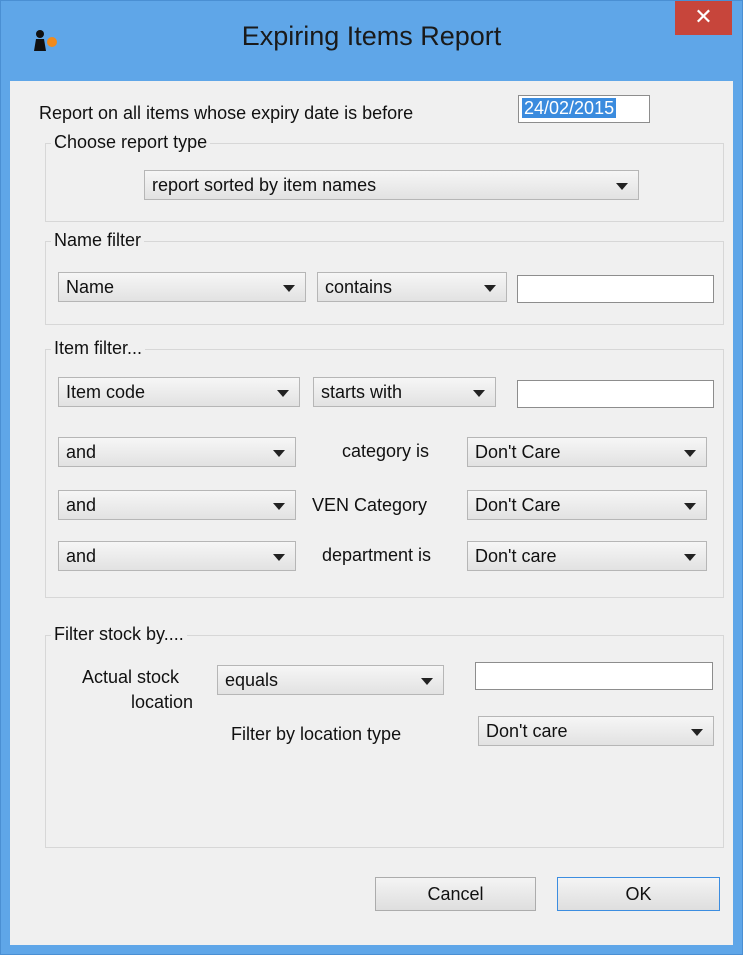 The image size is (745, 961). Describe the element at coordinates (177, 556) in the screenshot. I see `department-connector-select: and` at that location.